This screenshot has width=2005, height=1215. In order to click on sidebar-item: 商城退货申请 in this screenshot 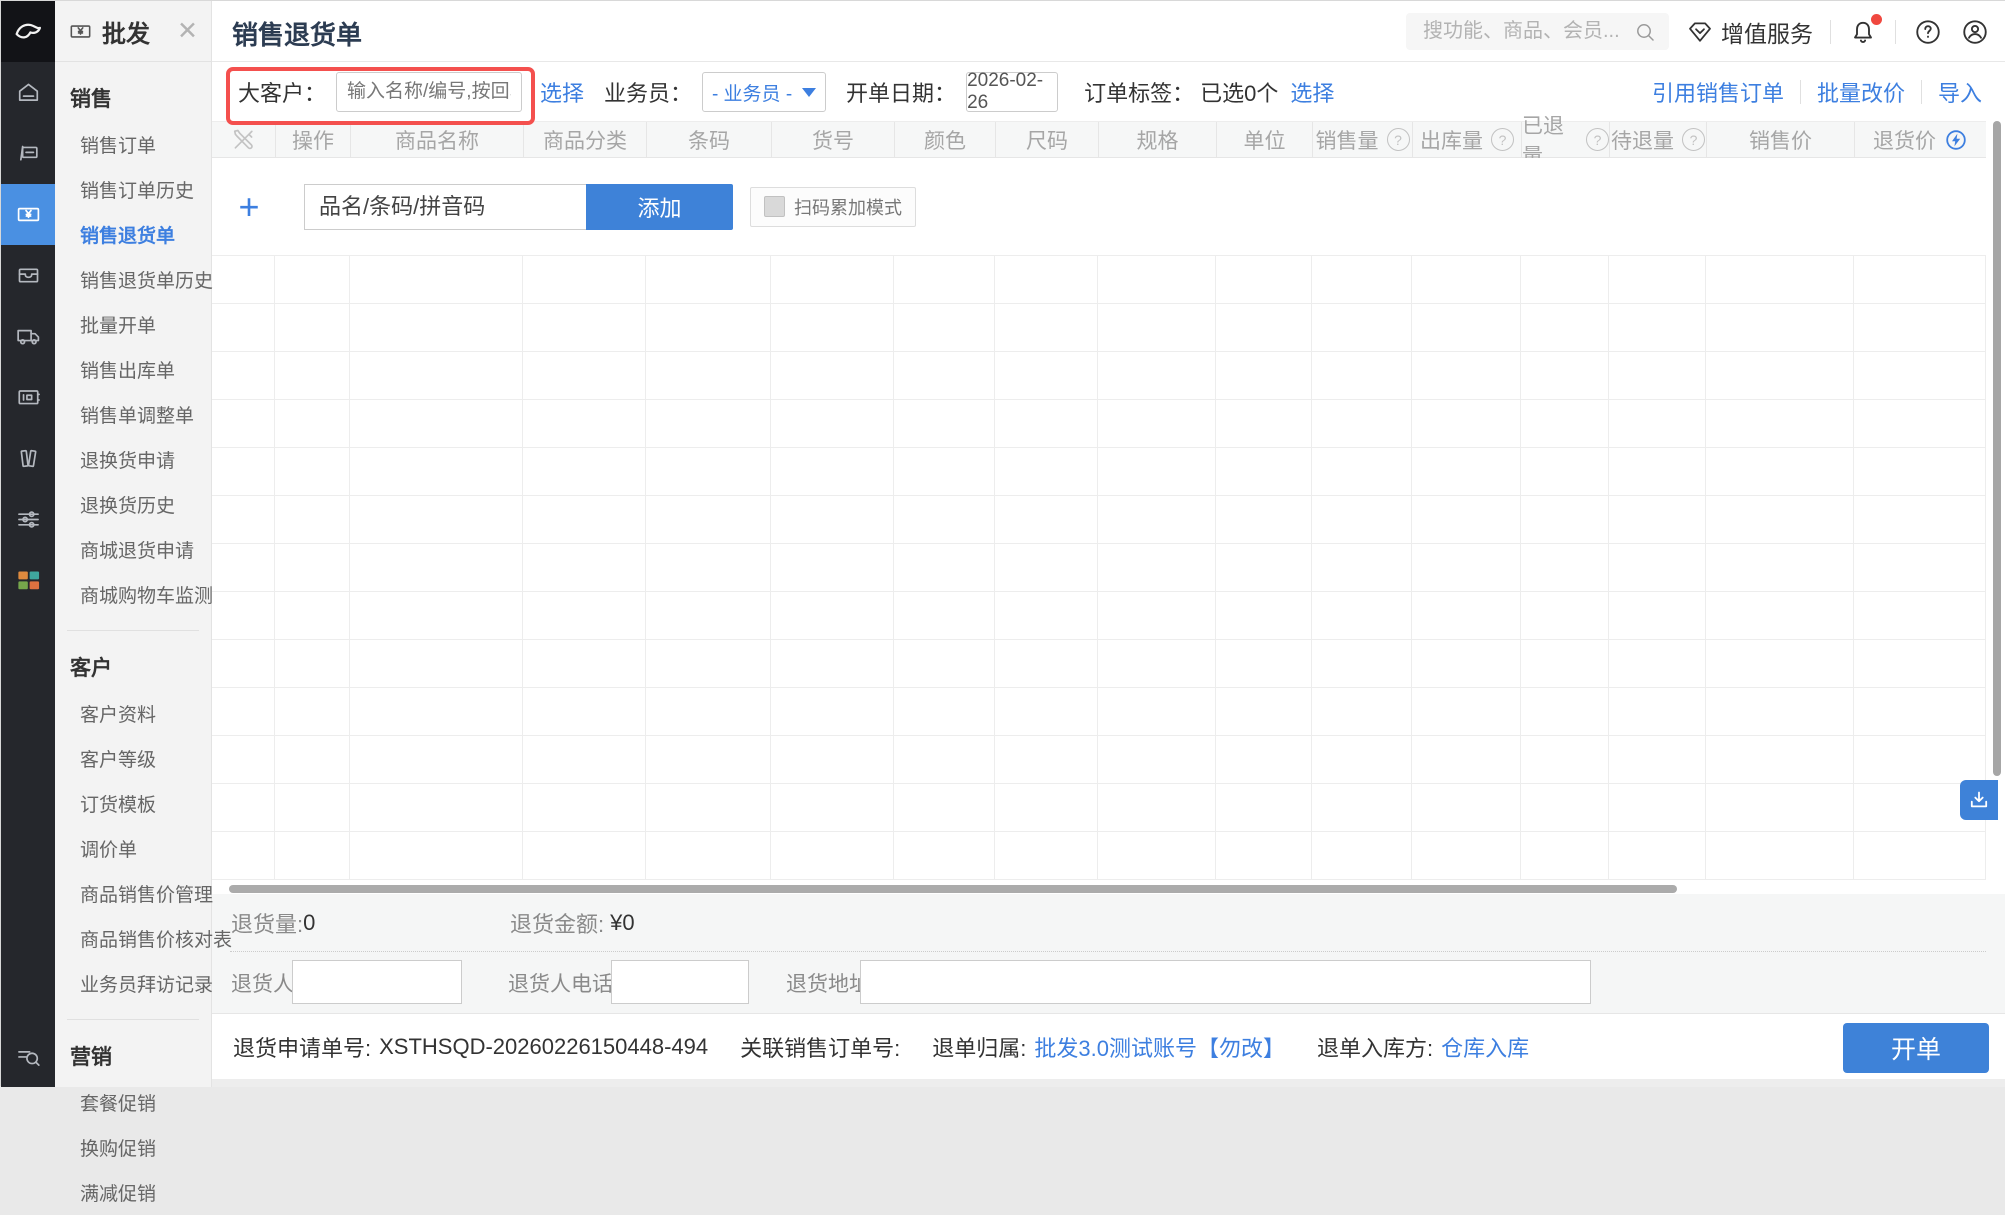, I will do `click(133, 549)`.